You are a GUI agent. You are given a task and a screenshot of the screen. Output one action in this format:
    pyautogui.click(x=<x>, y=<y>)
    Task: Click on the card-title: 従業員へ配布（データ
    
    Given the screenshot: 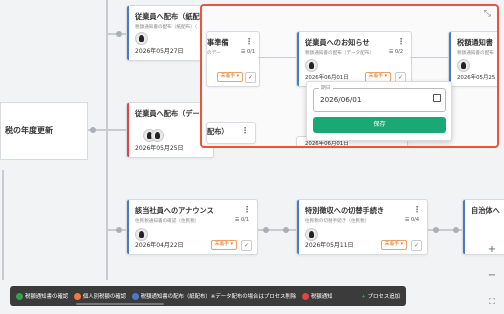 What is the action you would take?
    pyautogui.click(x=171, y=113)
    